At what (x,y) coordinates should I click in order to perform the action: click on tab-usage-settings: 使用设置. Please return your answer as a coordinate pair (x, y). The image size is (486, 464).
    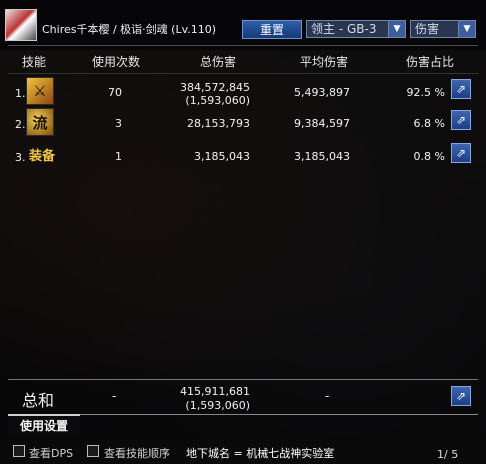
    Looking at the image, I should click on (44, 425).